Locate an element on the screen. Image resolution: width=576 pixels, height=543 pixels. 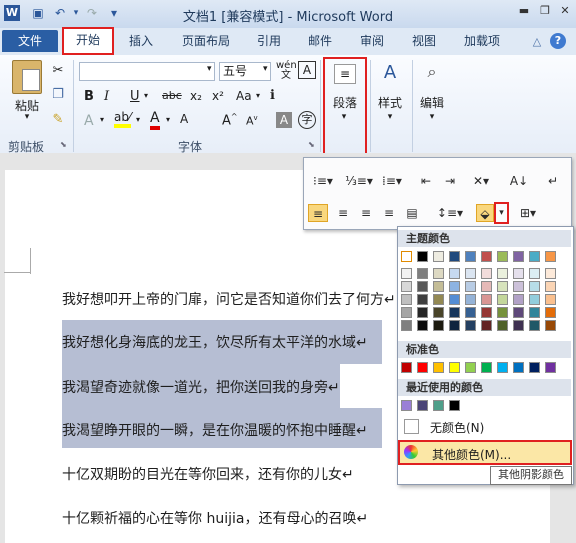
tab-file: 文件 is located at coordinates (30, 41).